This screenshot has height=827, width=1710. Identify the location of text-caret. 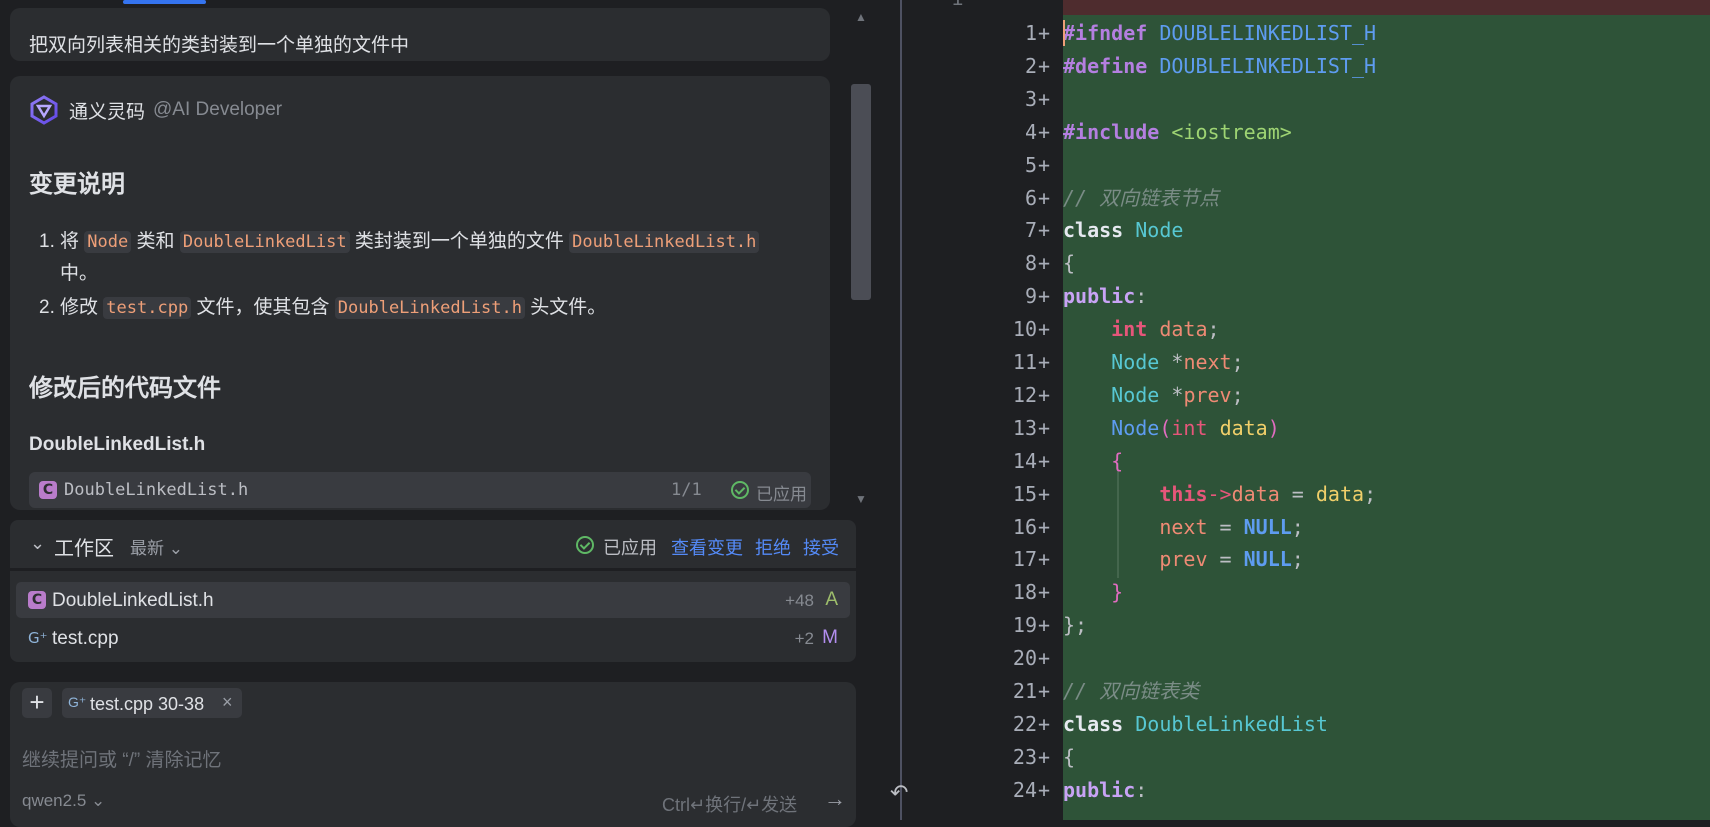
(1064, 33).